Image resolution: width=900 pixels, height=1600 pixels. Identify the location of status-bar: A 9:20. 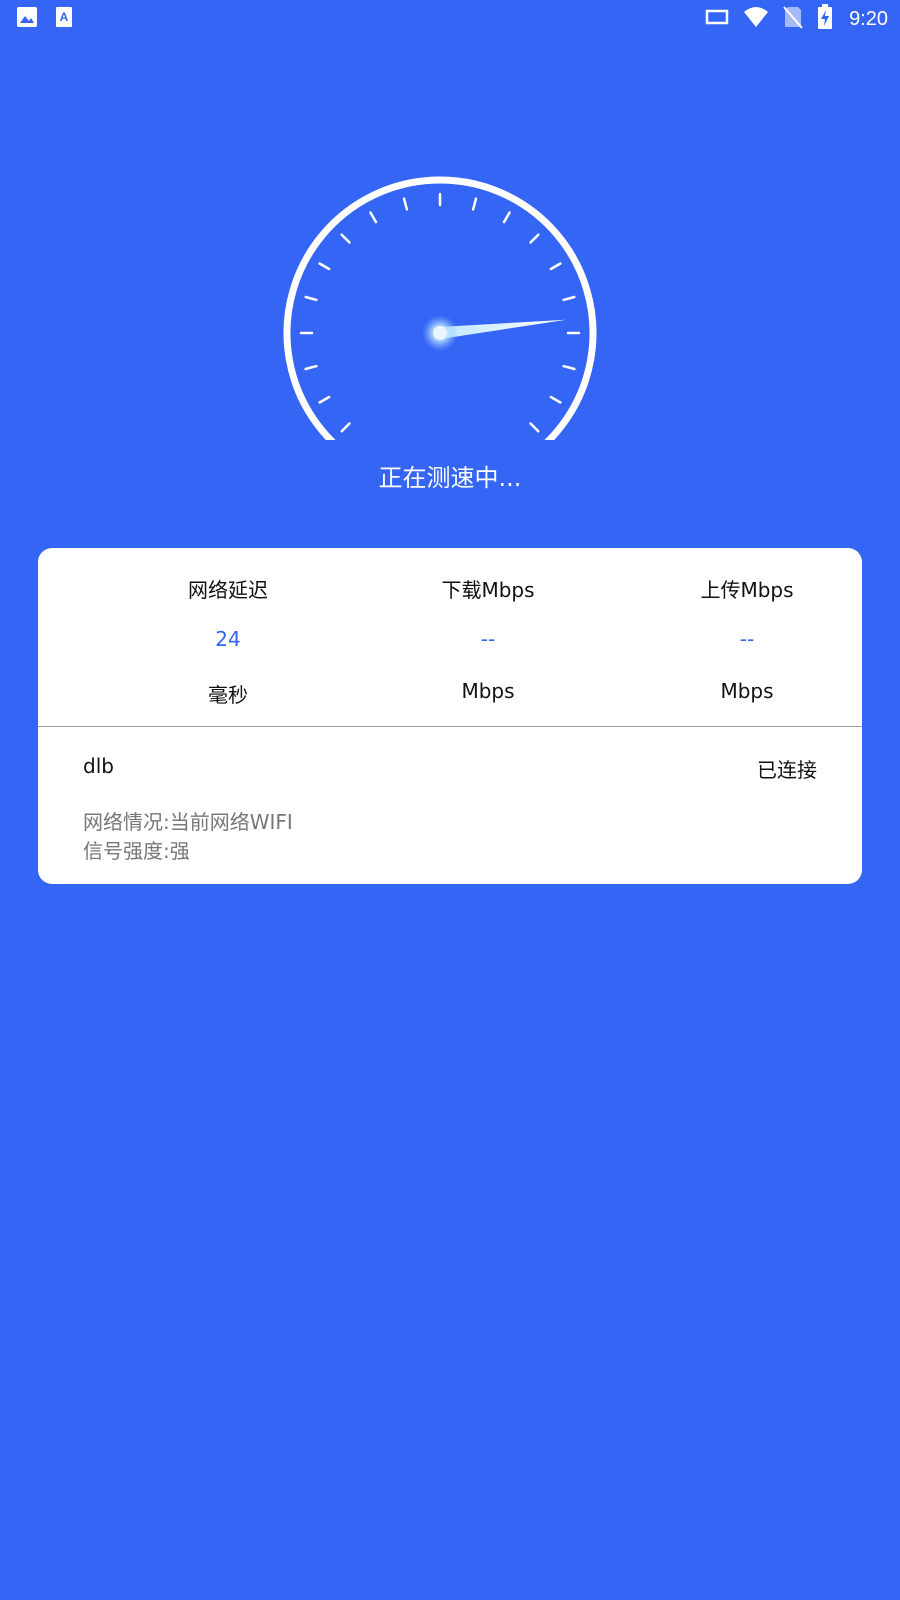
(450, 18).